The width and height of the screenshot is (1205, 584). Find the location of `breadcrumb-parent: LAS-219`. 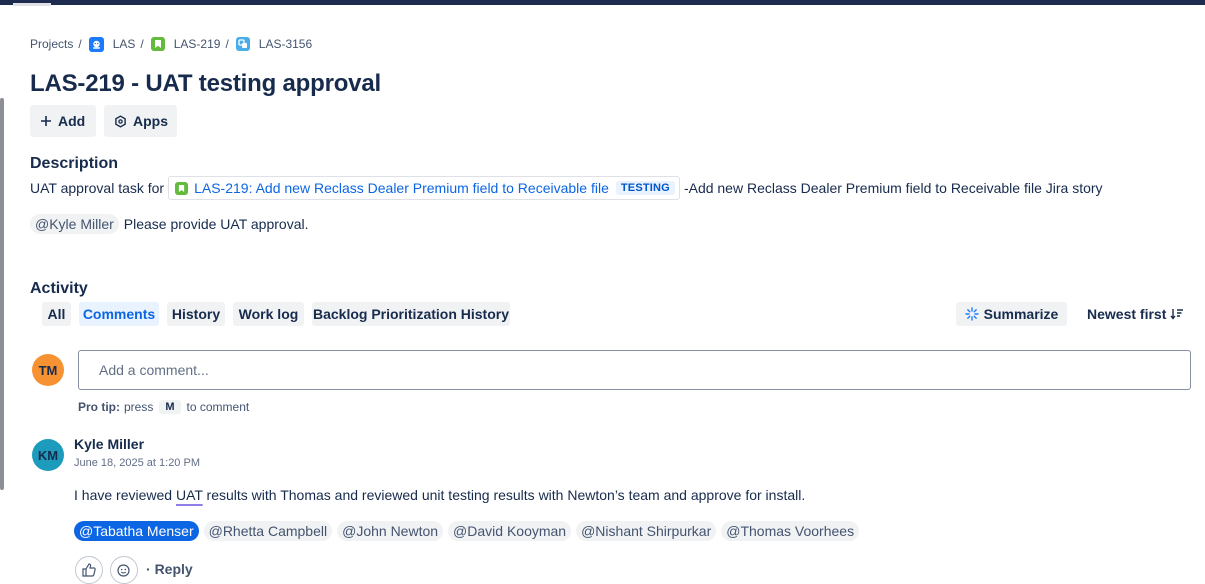

breadcrumb-parent: LAS-219 is located at coordinates (185, 44).